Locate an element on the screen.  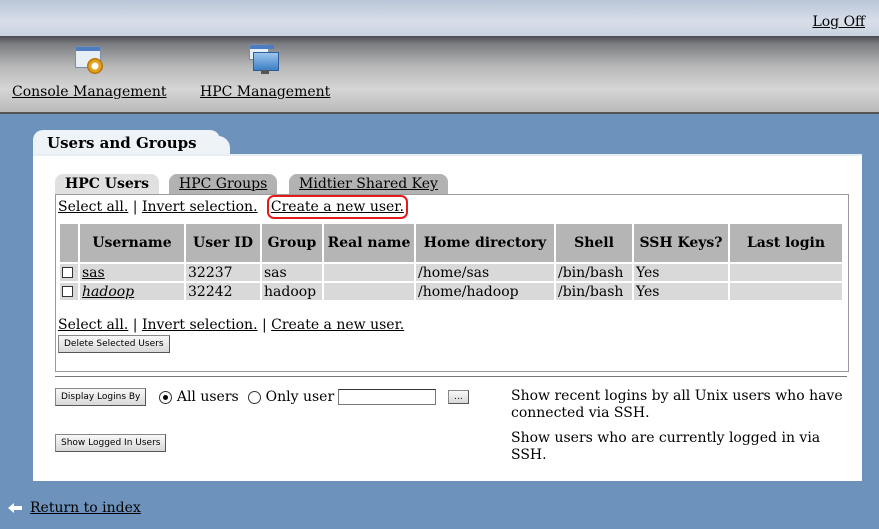
logged-in-row: Show Logged In Users is located at coordinates (111, 441).